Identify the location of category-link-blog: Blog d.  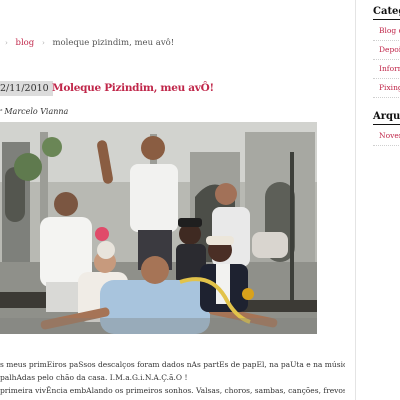
(386, 31).